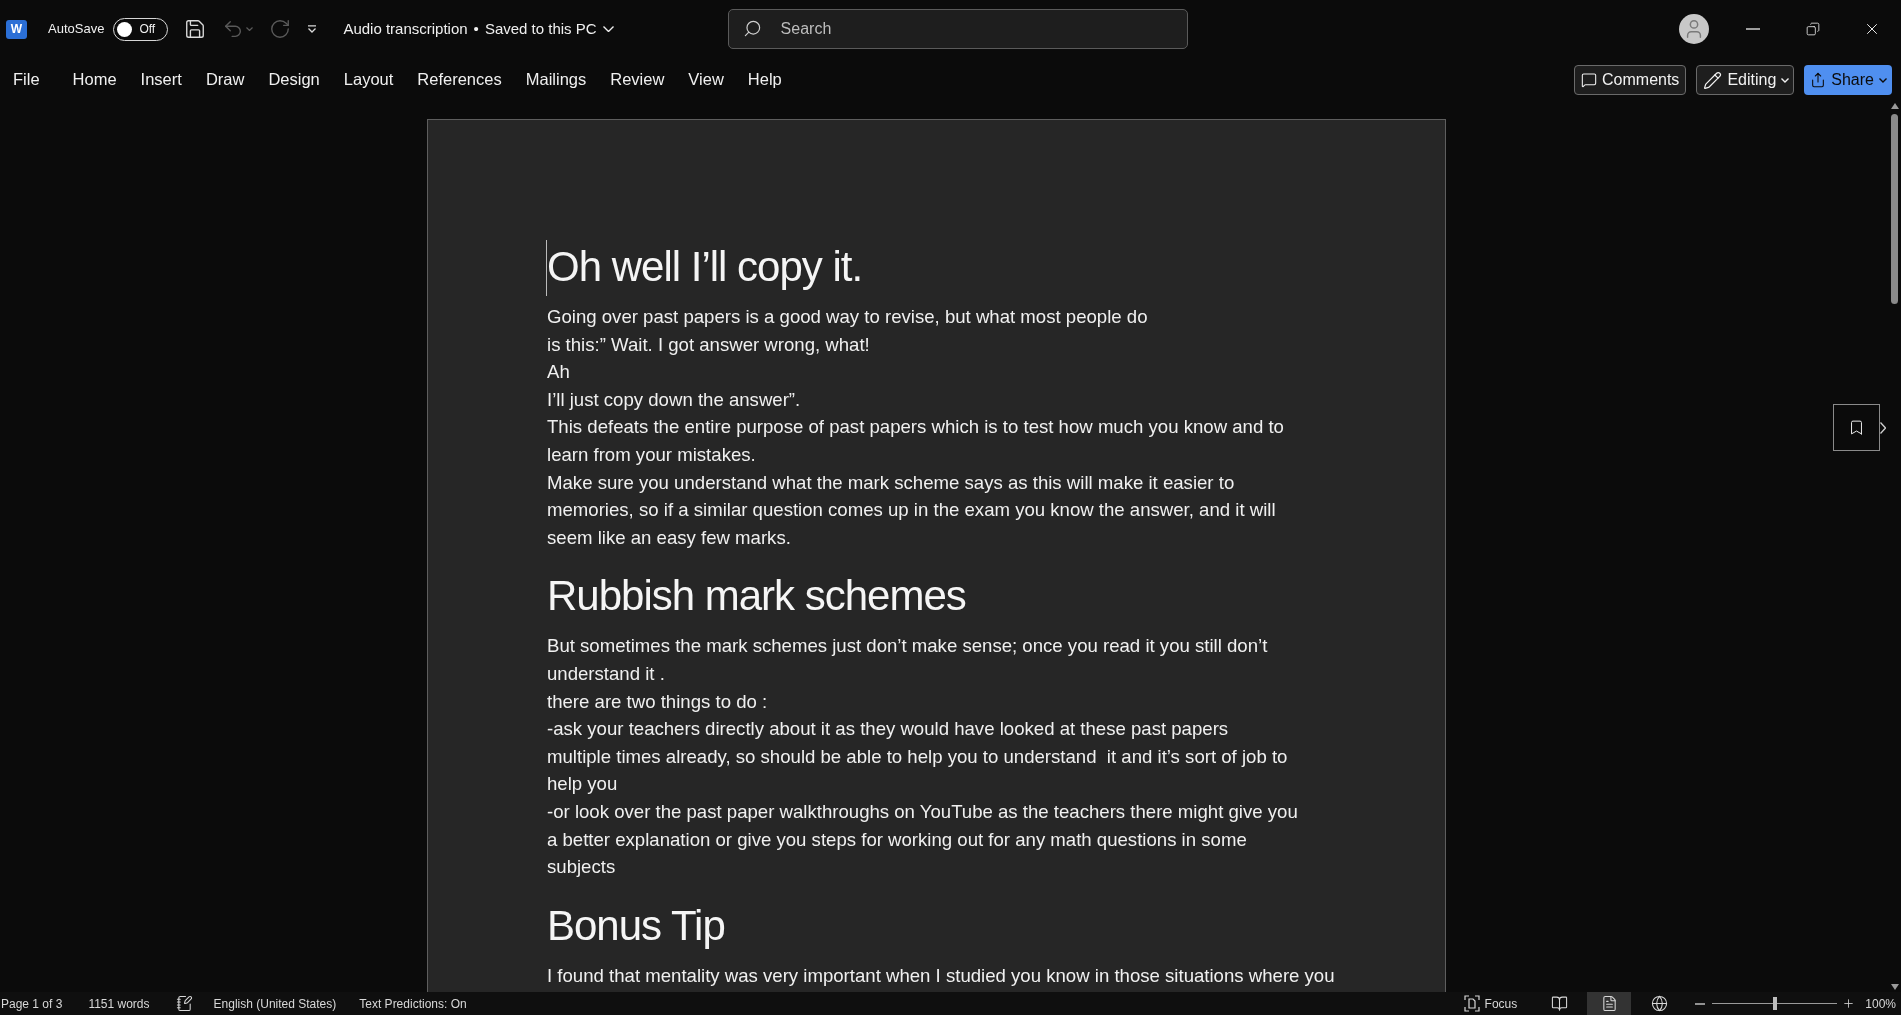 The width and height of the screenshot is (1901, 1015). Describe the element at coordinates (26, 79) in the screenshot. I see `ribbon-tab: File` at that location.